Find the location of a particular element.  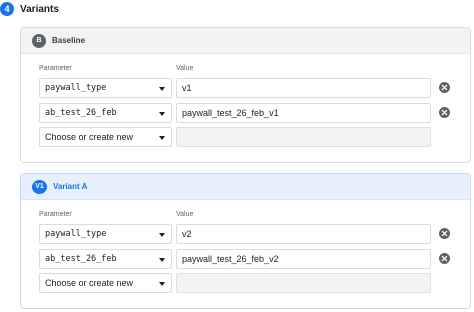

variant-badge: V1 is located at coordinates (39, 186).